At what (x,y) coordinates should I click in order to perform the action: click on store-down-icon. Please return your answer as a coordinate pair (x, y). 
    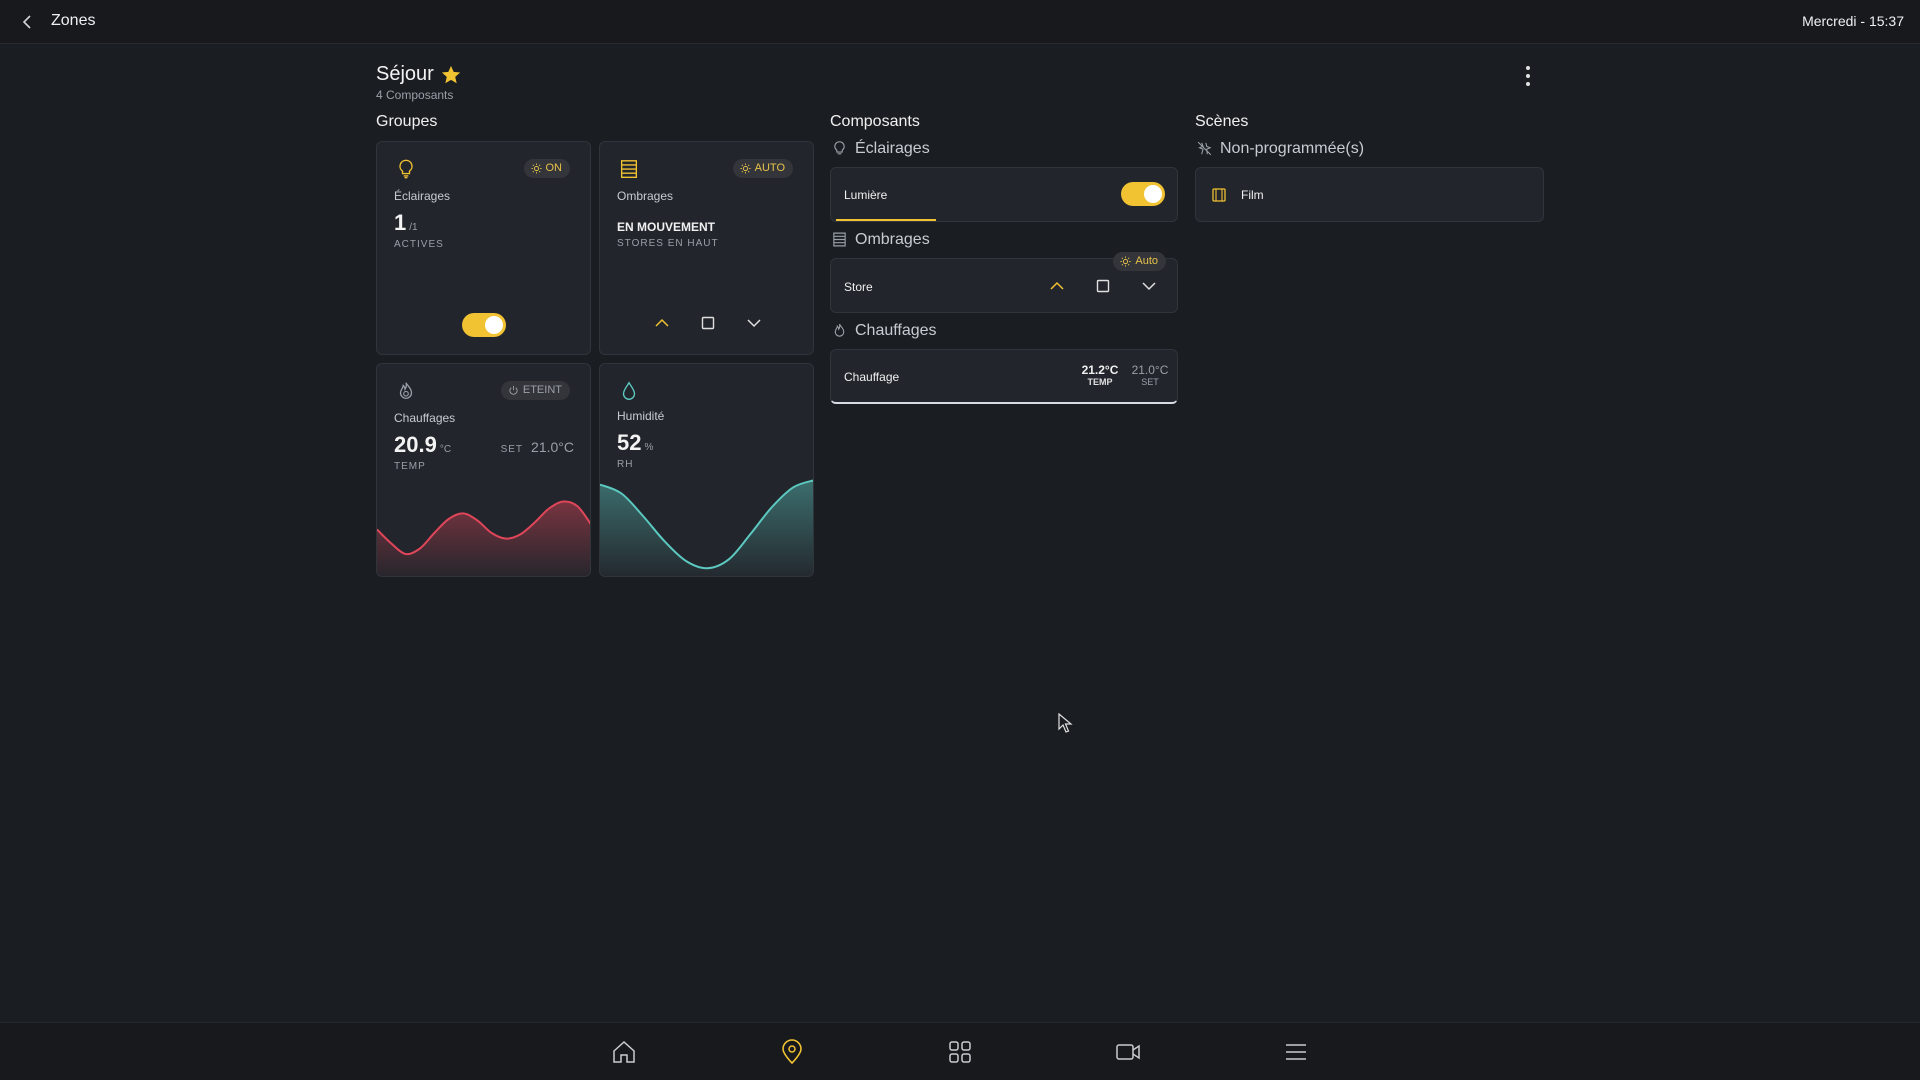
    Looking at the image, I should click on (1149, 286).